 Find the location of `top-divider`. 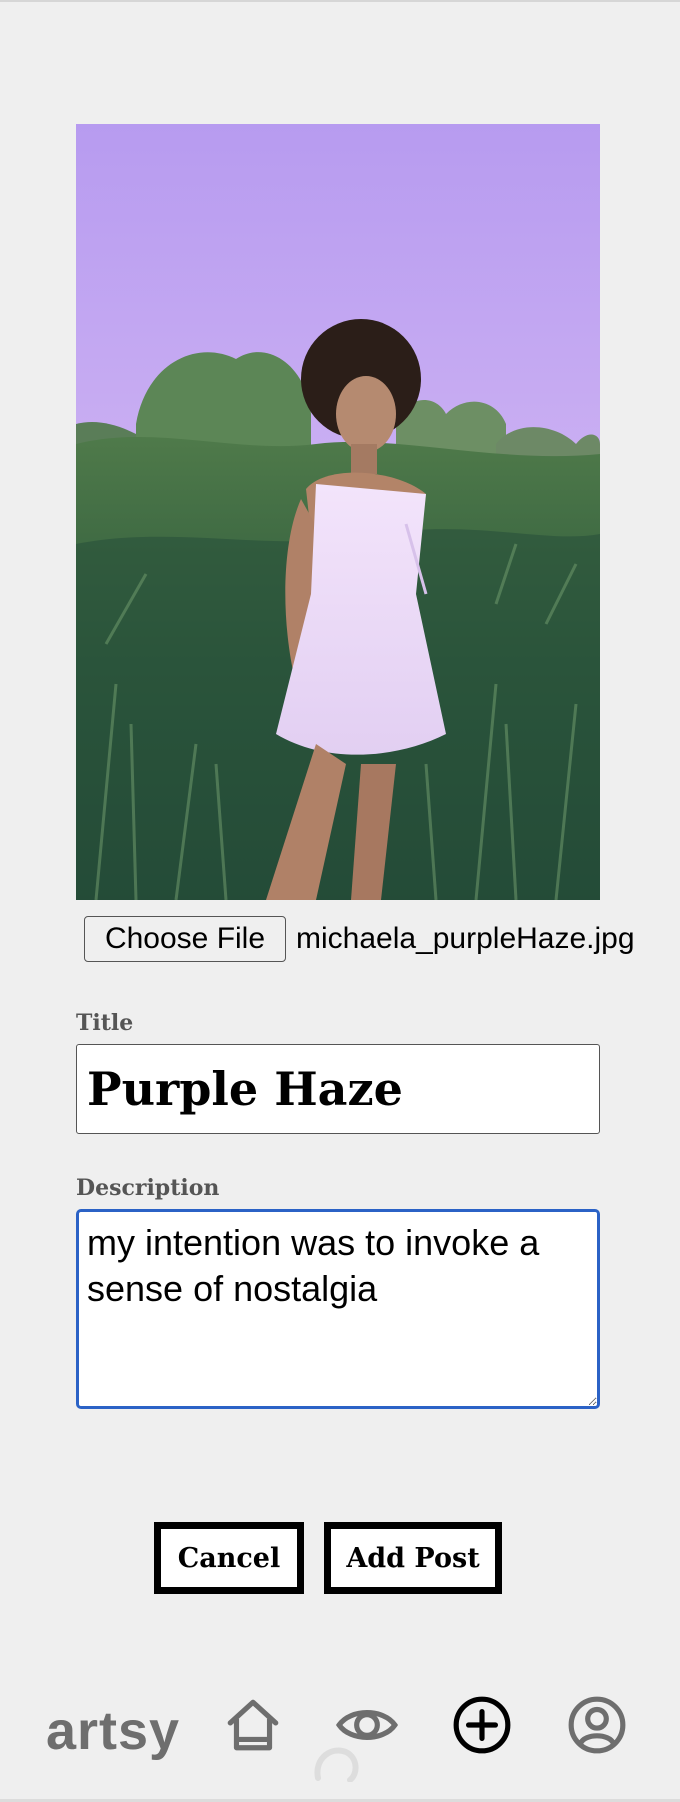

top-divider is located at coordinates (340, 1).